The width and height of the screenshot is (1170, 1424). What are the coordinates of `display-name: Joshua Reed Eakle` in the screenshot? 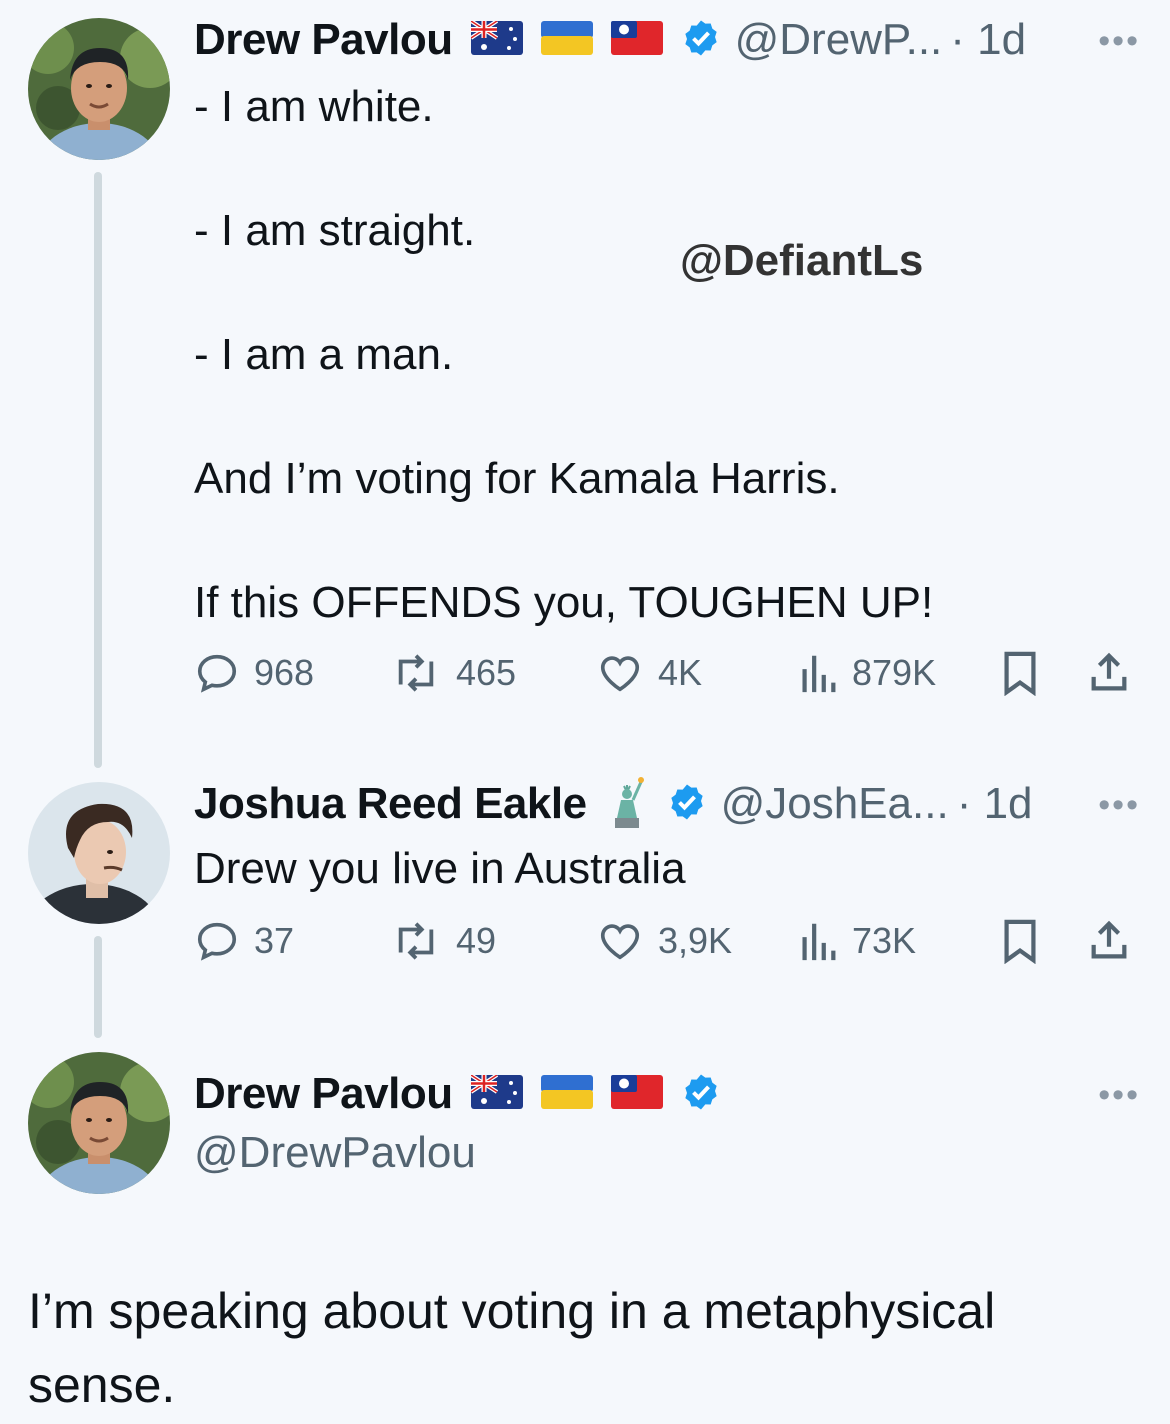 It's located at (390, 804).